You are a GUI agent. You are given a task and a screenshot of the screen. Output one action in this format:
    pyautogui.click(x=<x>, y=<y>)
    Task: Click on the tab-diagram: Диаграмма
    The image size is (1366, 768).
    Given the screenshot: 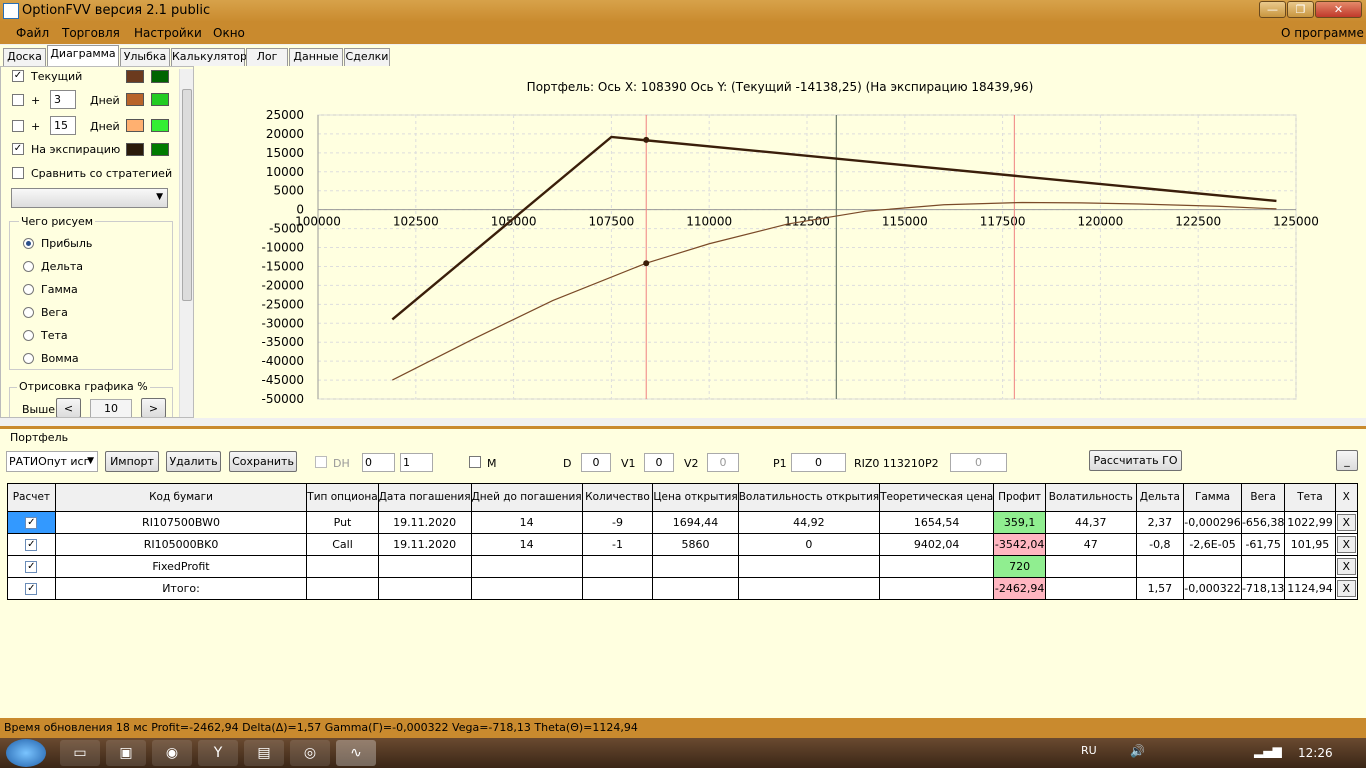 What is the action you would take?
    pyautogui.click(x=83, y=55)
    